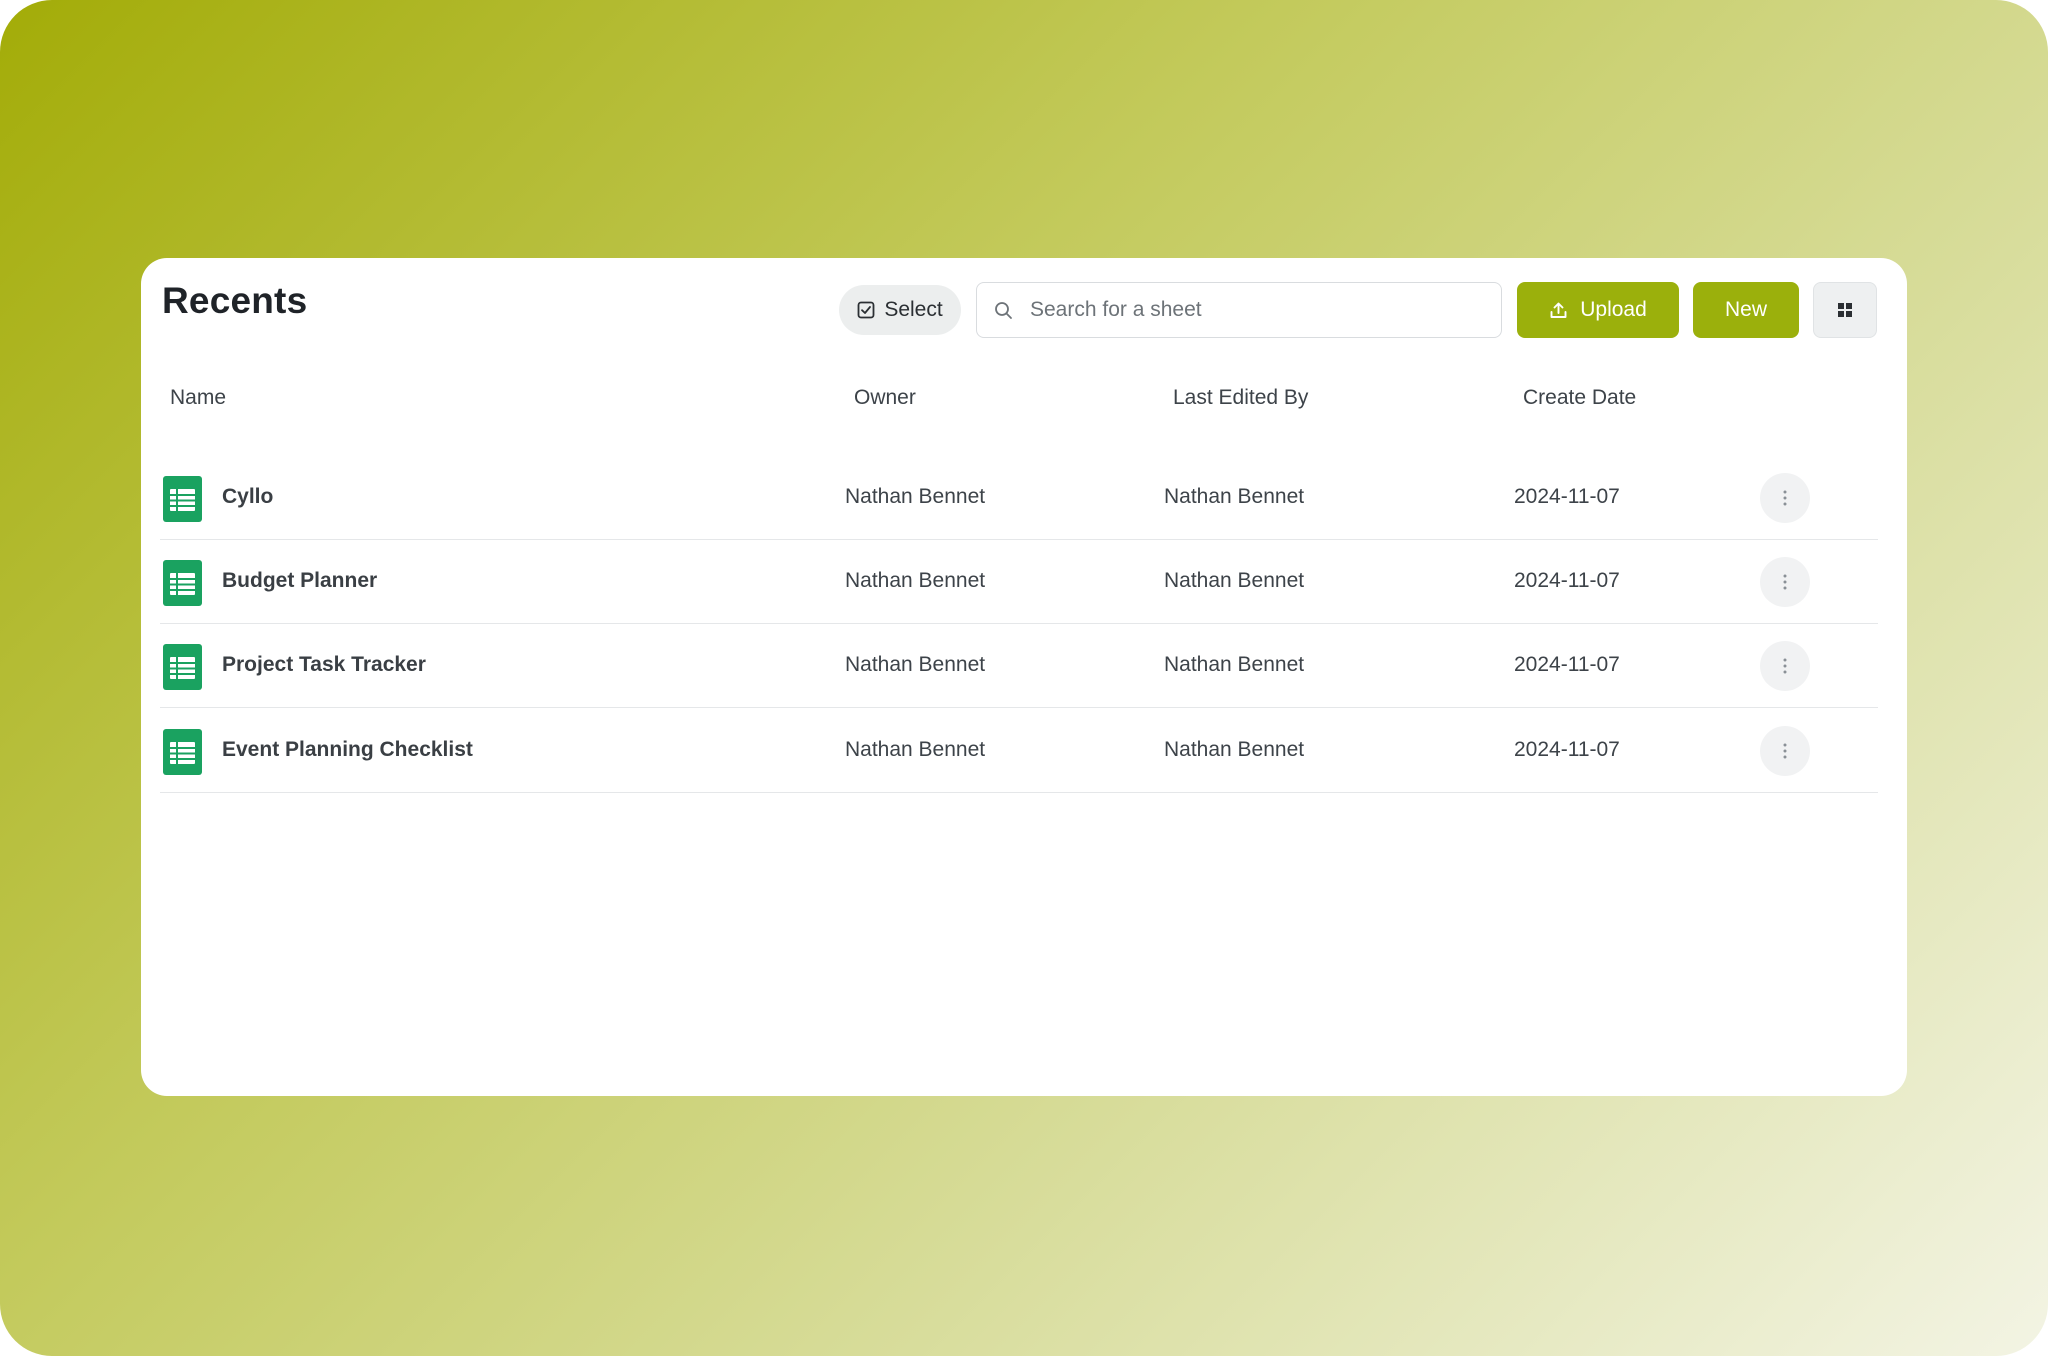 This screenshot has height=1356, width=2048. What do you see at coordinates (1250, 310) in the screenshot?
I see `search-input` at bounding box center [1250, 310].